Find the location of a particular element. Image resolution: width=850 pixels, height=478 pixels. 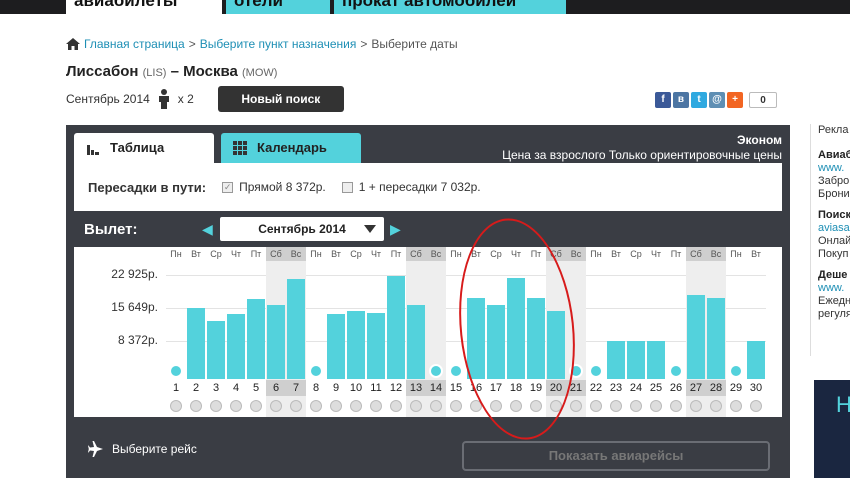

day-column: Вс 7 is located at coordinates (296, 332).